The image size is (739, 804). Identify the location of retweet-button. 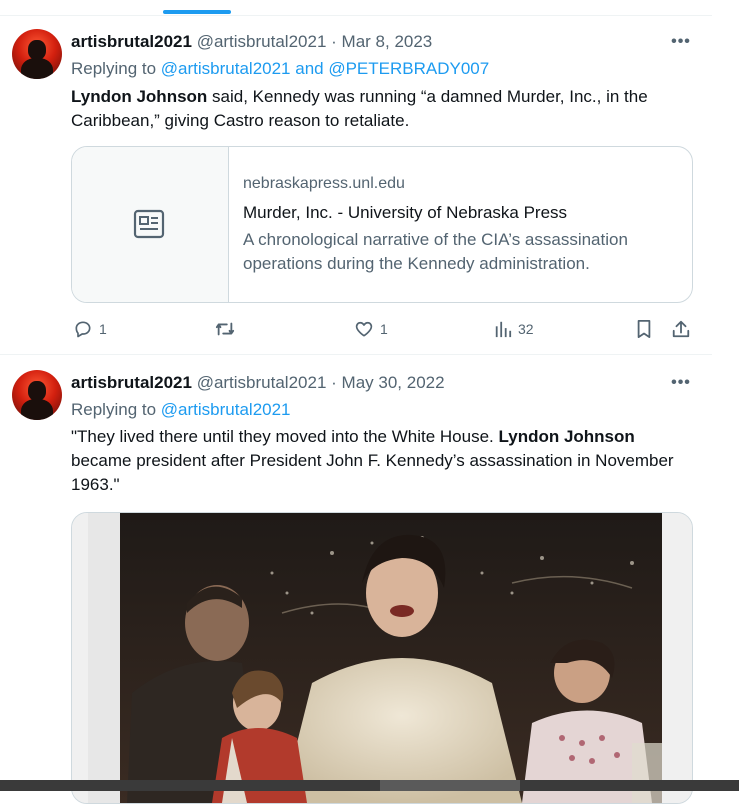
(225, 329).